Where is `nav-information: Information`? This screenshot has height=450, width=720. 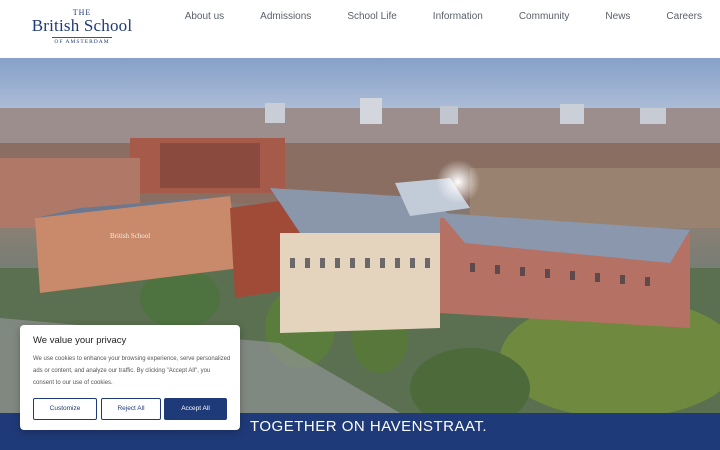 nav-information: Information is located at coordinates (458, 16).